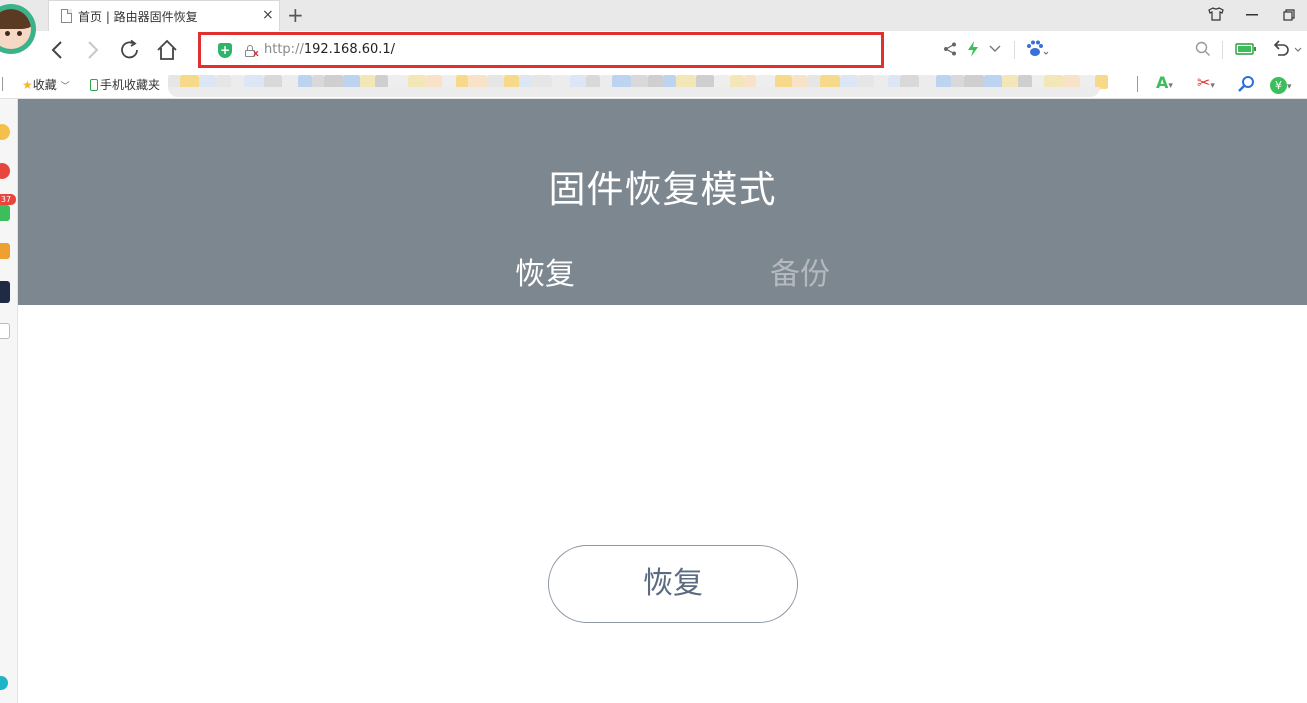 This screenshot has height=703, width=1307. Describe the element at coordinates (225, 50) in the screenshot. I see `shield-icon: +` at that location.